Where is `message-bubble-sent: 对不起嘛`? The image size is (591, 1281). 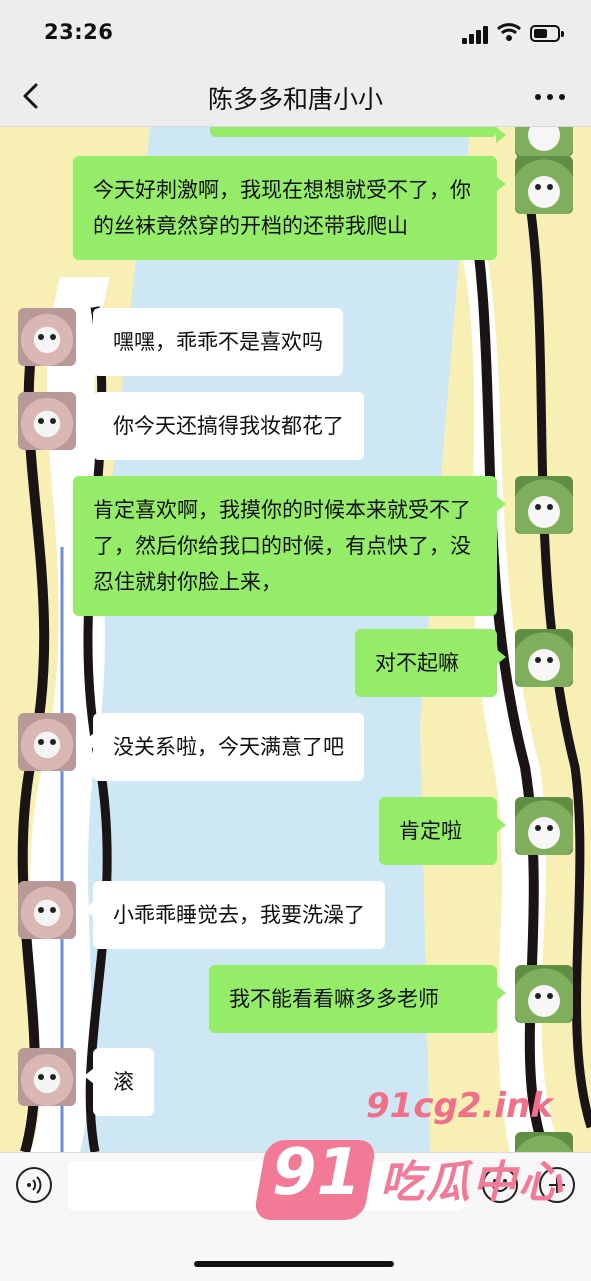
message-bubble-sent: 对不起嘛 is located at coordinates (430, 663).